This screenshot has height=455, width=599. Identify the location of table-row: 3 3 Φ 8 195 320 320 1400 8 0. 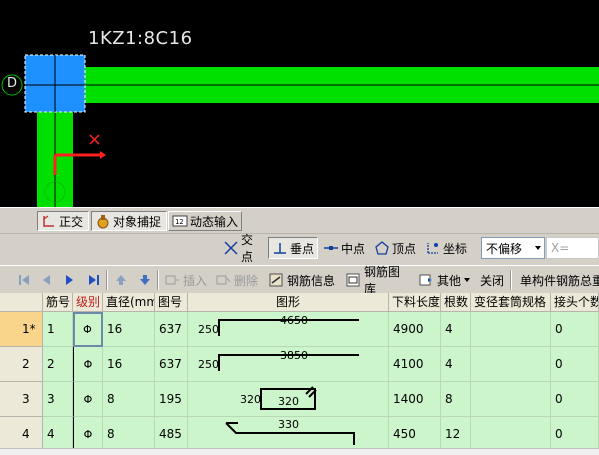
(299, 399).